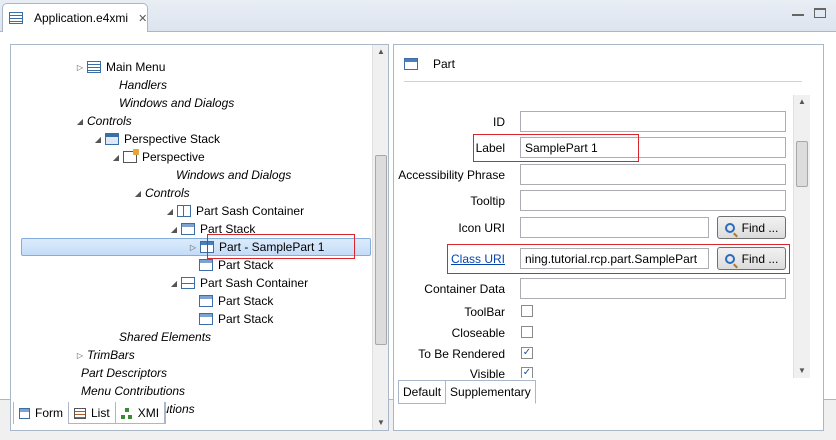  I want to click on maximize-icon, so click(820, 13).